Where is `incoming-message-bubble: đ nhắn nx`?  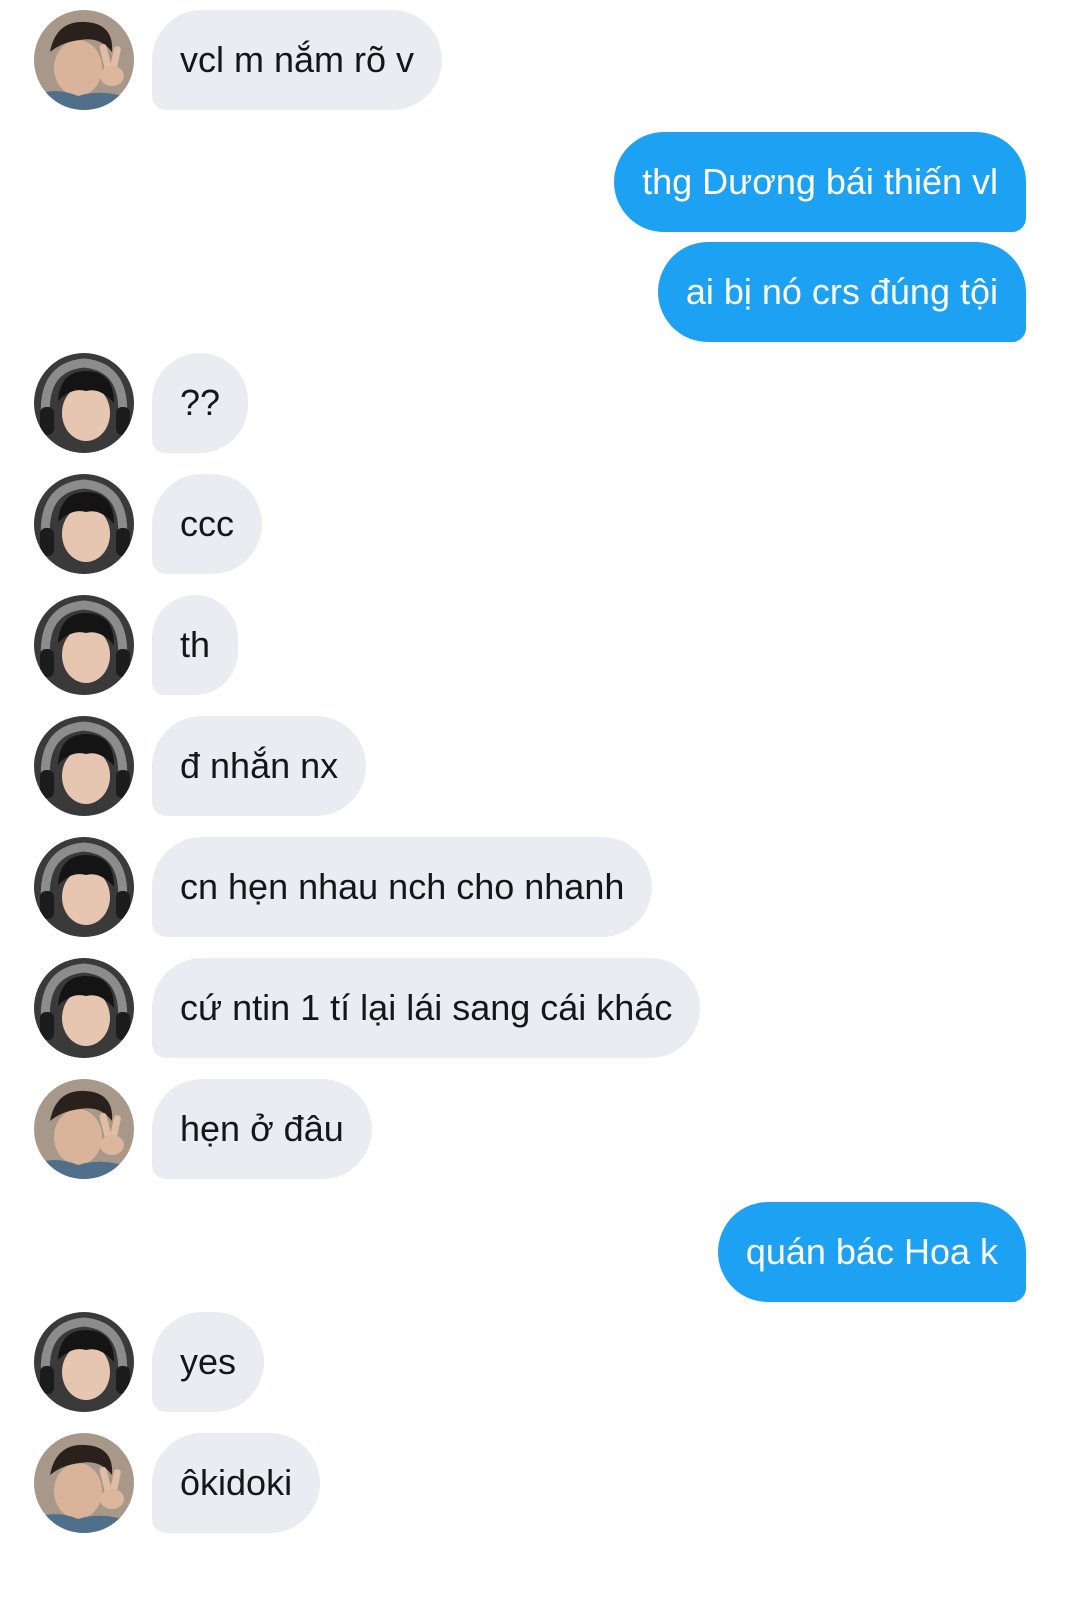
incoming-message-bubble: đ nhắn nx is located at coordinates (259, 766).